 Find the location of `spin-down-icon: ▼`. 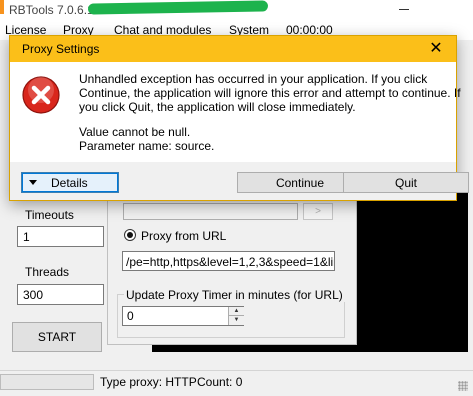

spin-down-icon: ▼ is located at coordinates (236, 320).